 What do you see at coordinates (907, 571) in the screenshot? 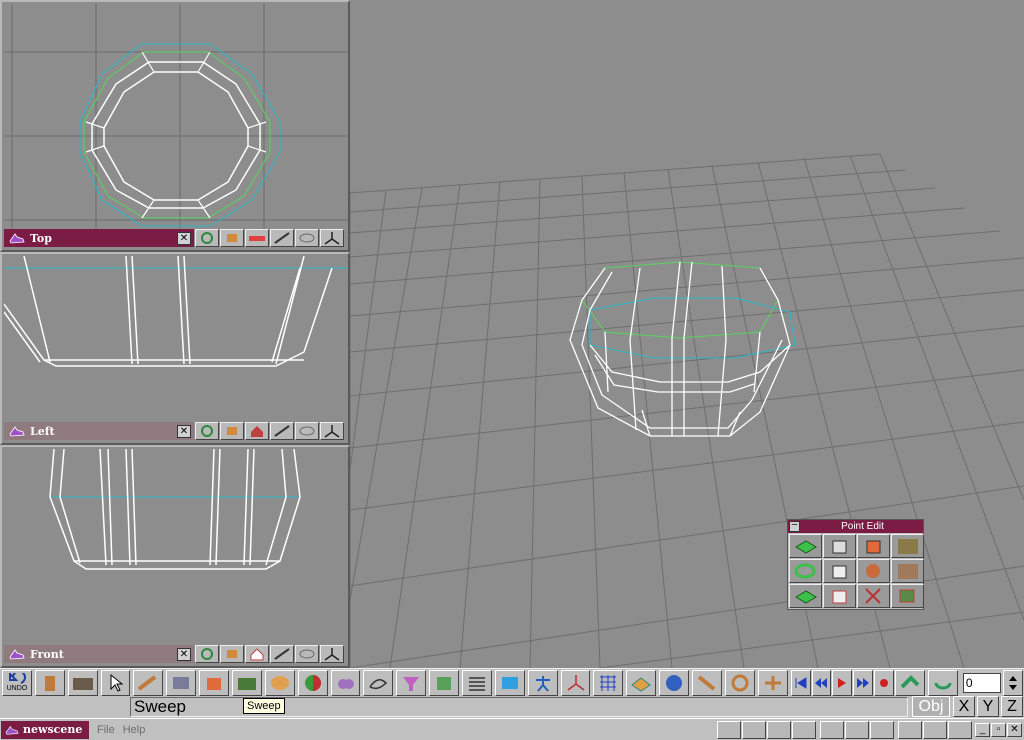
I see `smooth-button` at bounding box center [907, 571].